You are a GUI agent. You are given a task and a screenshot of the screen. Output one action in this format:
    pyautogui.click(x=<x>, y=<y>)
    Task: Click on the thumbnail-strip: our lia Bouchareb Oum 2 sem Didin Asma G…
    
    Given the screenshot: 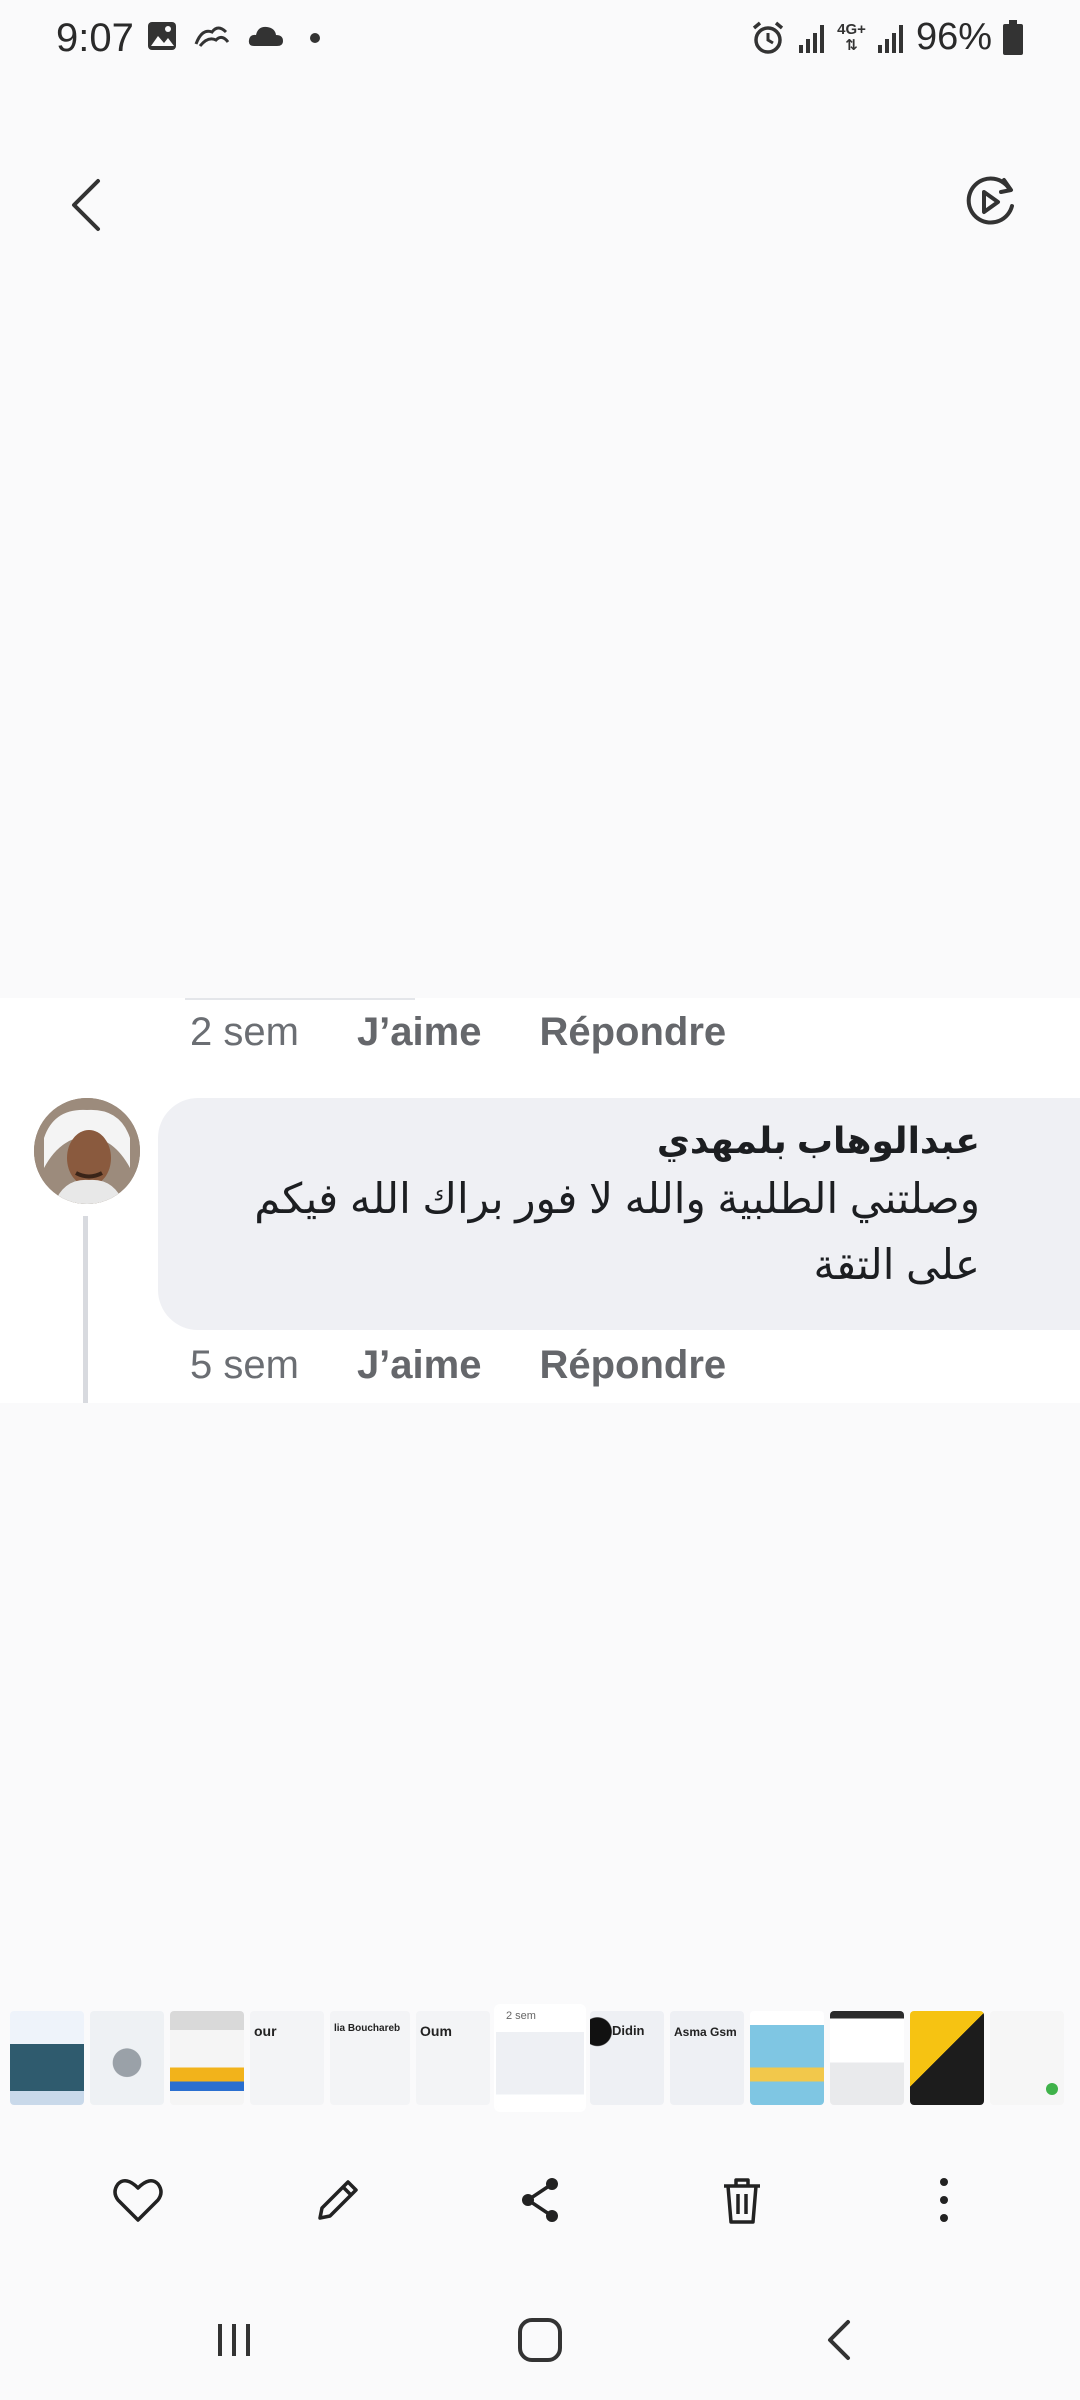 What is the action you would take?
    pyautogui.click(x=540, y=2058)
    